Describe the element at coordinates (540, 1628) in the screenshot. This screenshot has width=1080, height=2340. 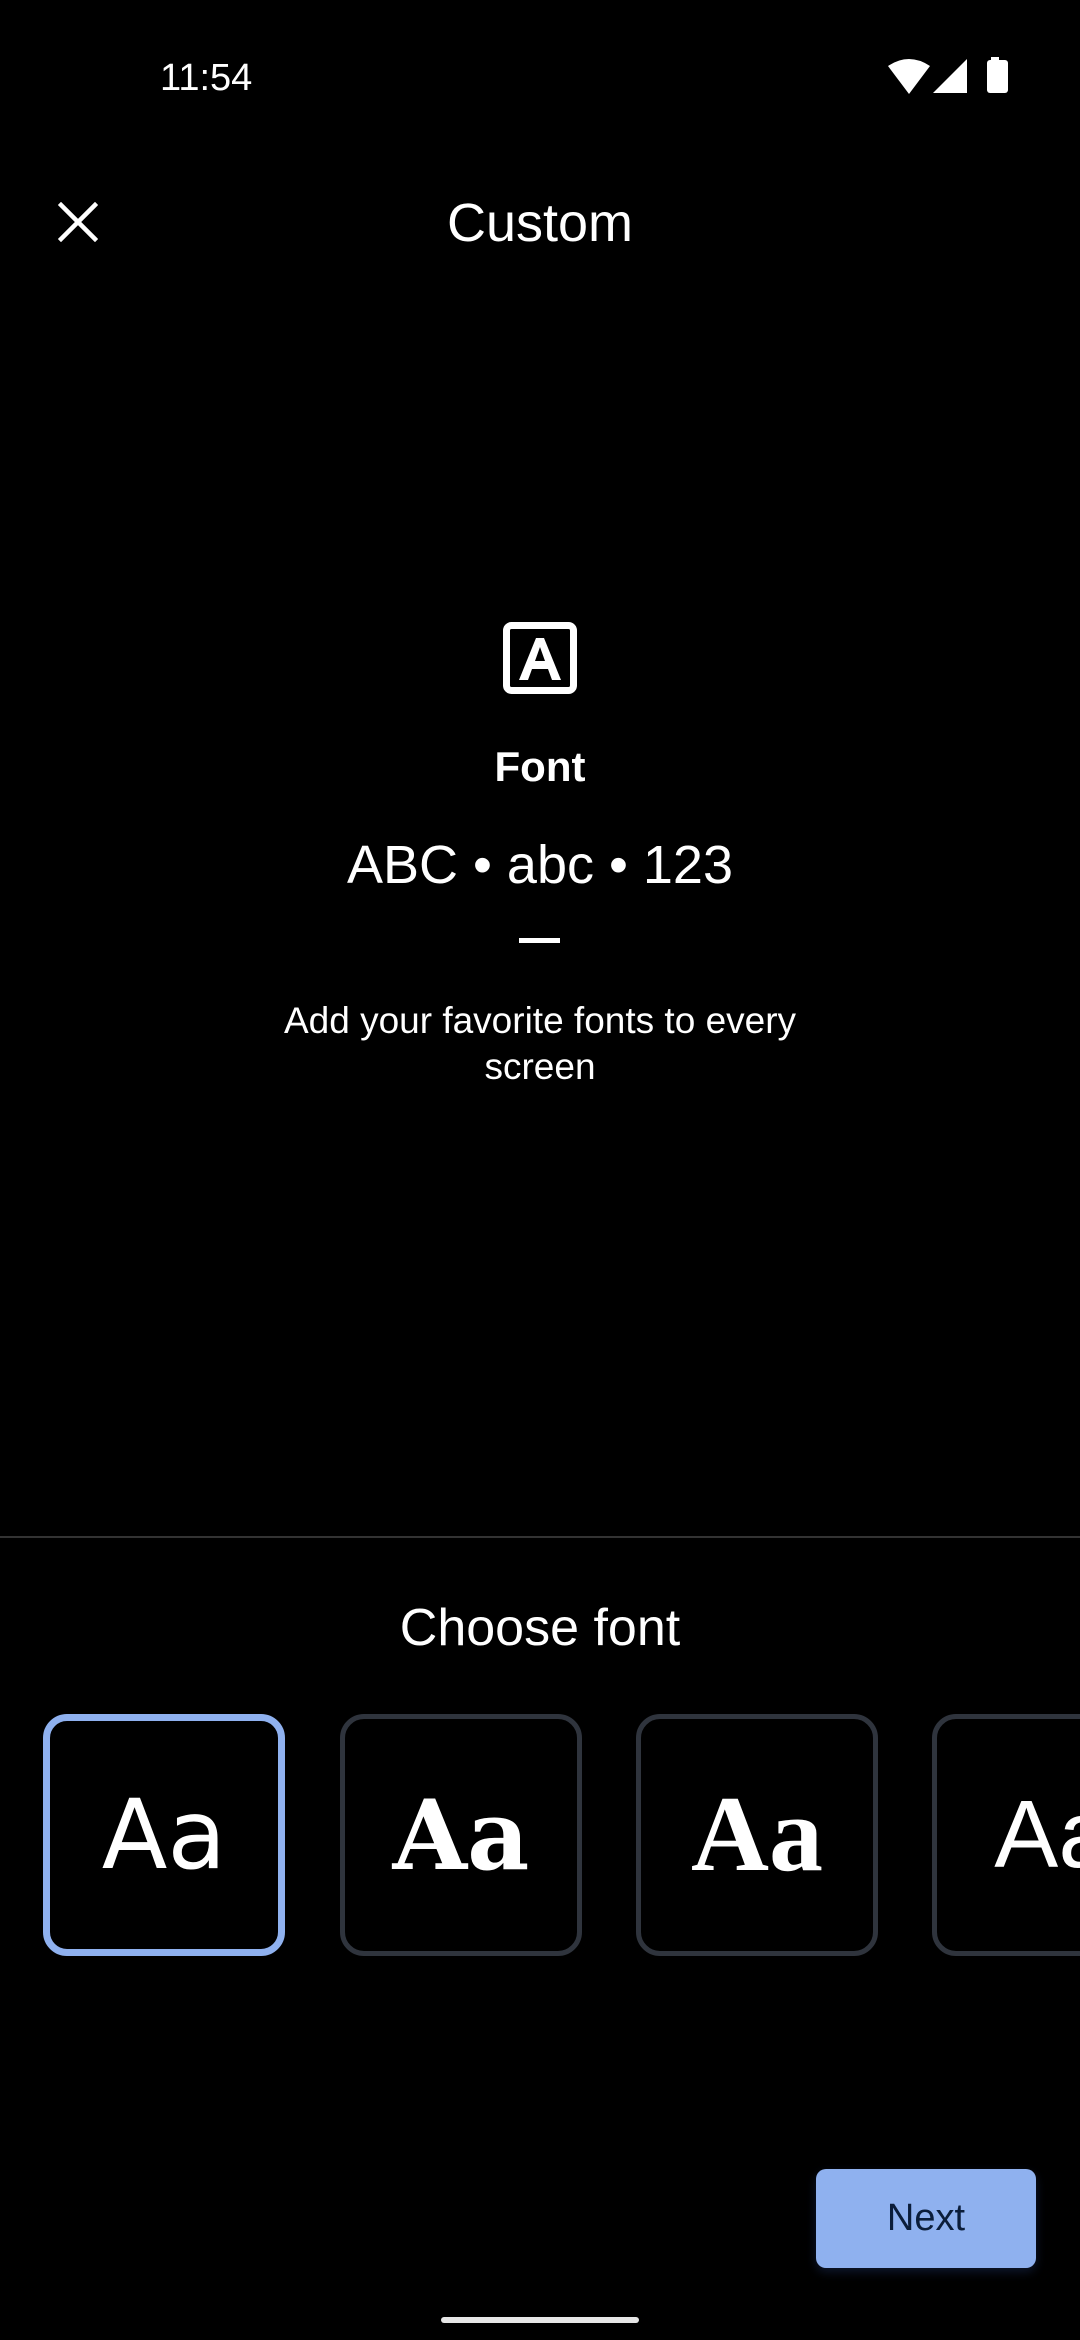
I see `choose-font-title: Choose font` at that location.